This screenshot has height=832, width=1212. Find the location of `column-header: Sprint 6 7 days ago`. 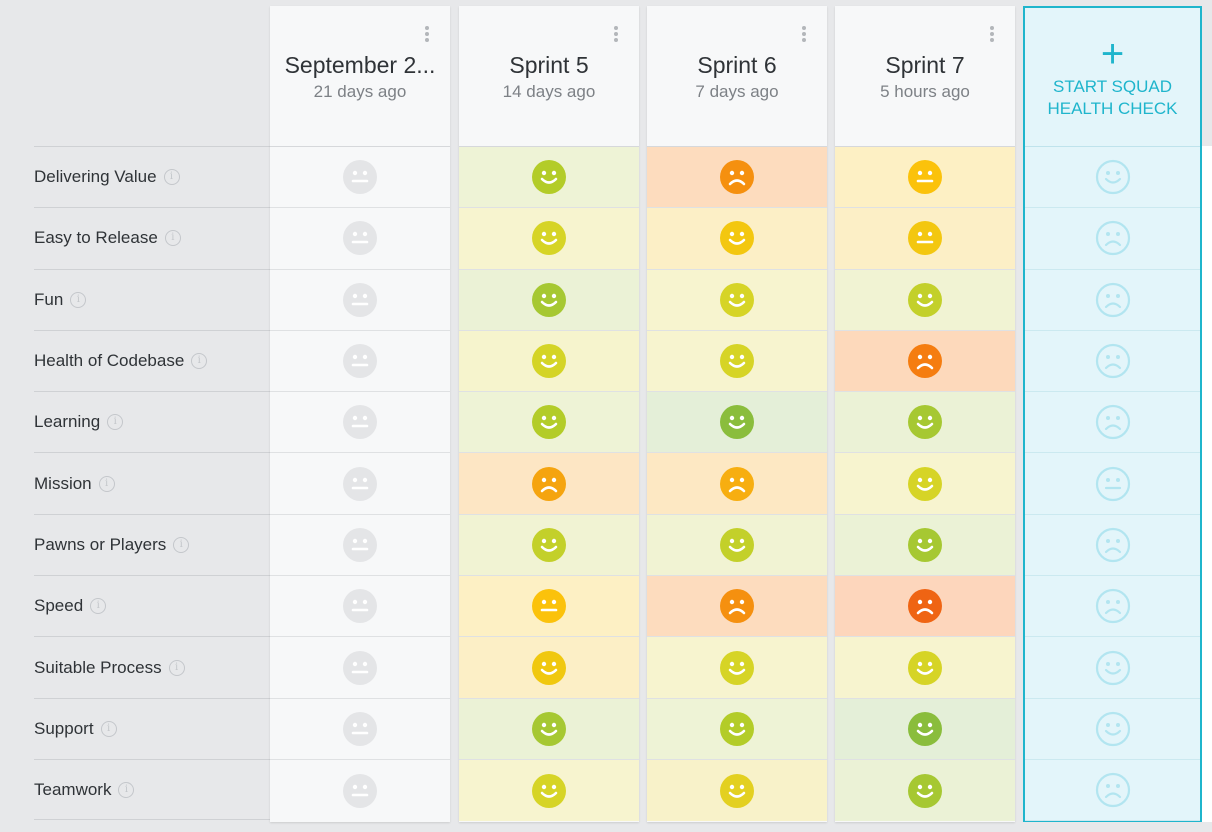

column-header: Sprint 6 7 days ago is located at coordinates (737, 76).